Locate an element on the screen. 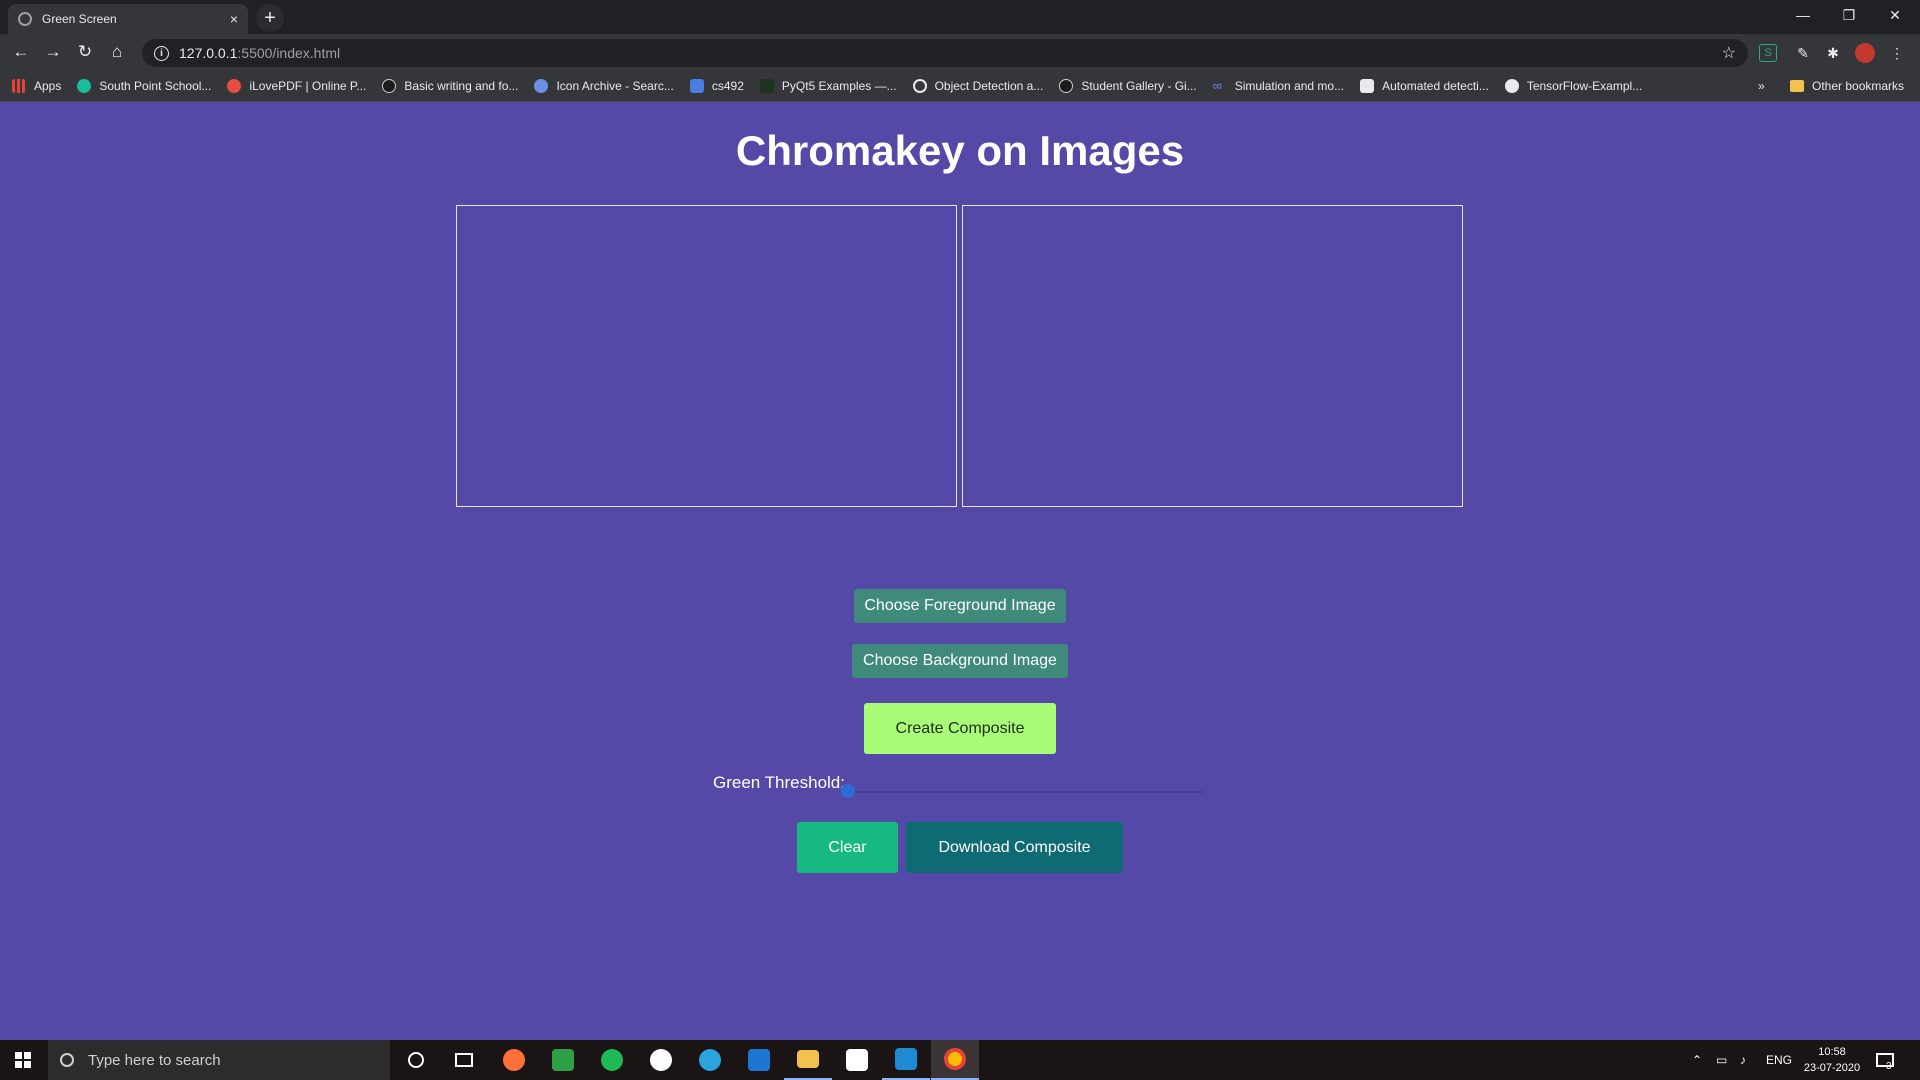 The width and height of the screenshot is (1920, 1080). menu-kebab-icon: ⋮ is located at coordinates (1897, 53).